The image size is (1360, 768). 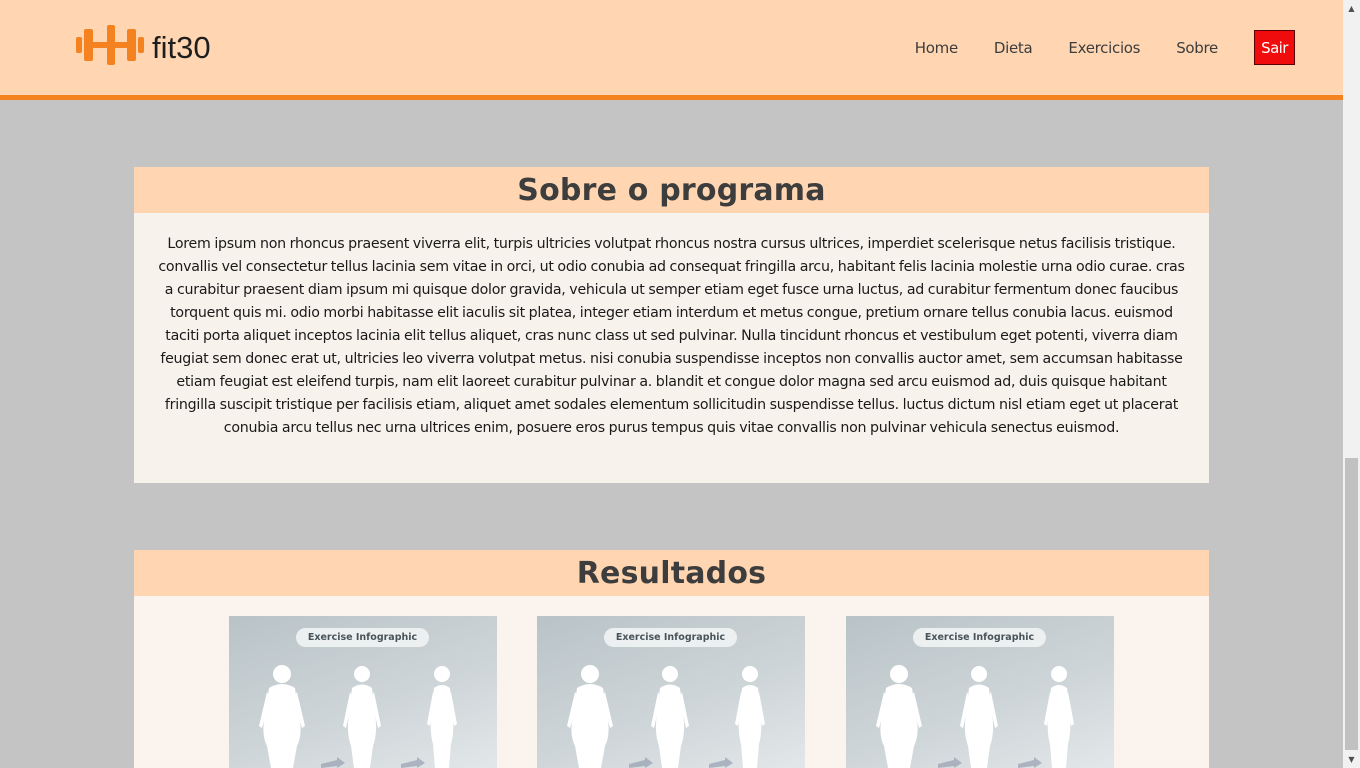 I want to click on results-title: Resultados, so click(x=671, y=573).